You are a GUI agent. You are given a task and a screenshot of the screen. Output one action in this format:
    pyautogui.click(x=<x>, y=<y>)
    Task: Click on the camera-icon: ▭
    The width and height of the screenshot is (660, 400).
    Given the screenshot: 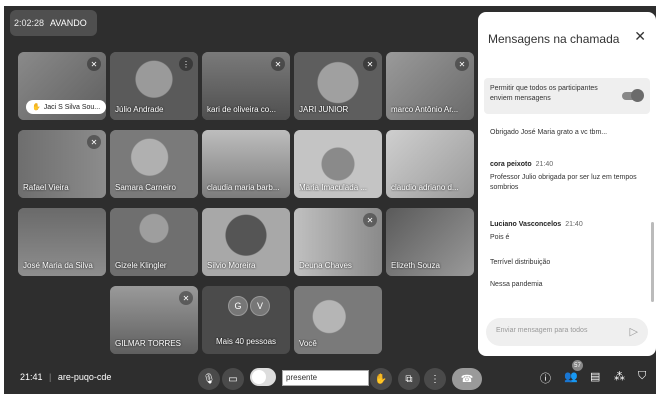 What is the action you would take?
    pyautogui.click(x=233, y=379)
    